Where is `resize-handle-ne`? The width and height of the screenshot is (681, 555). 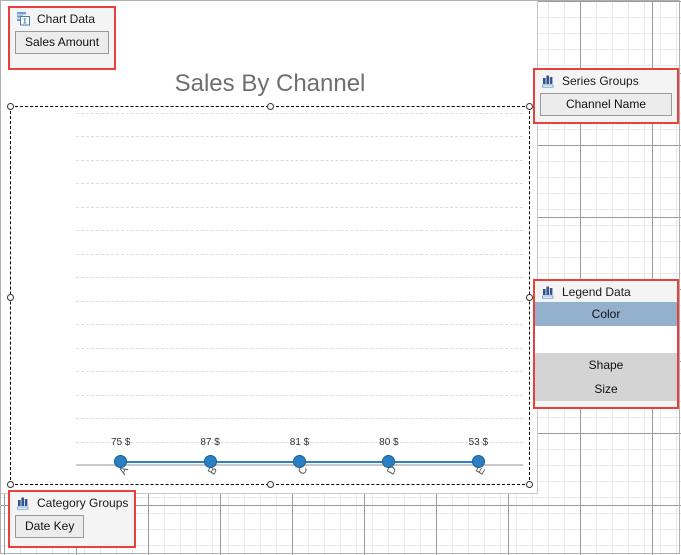
resize-handle-ne is located at coordinates (529, 106).